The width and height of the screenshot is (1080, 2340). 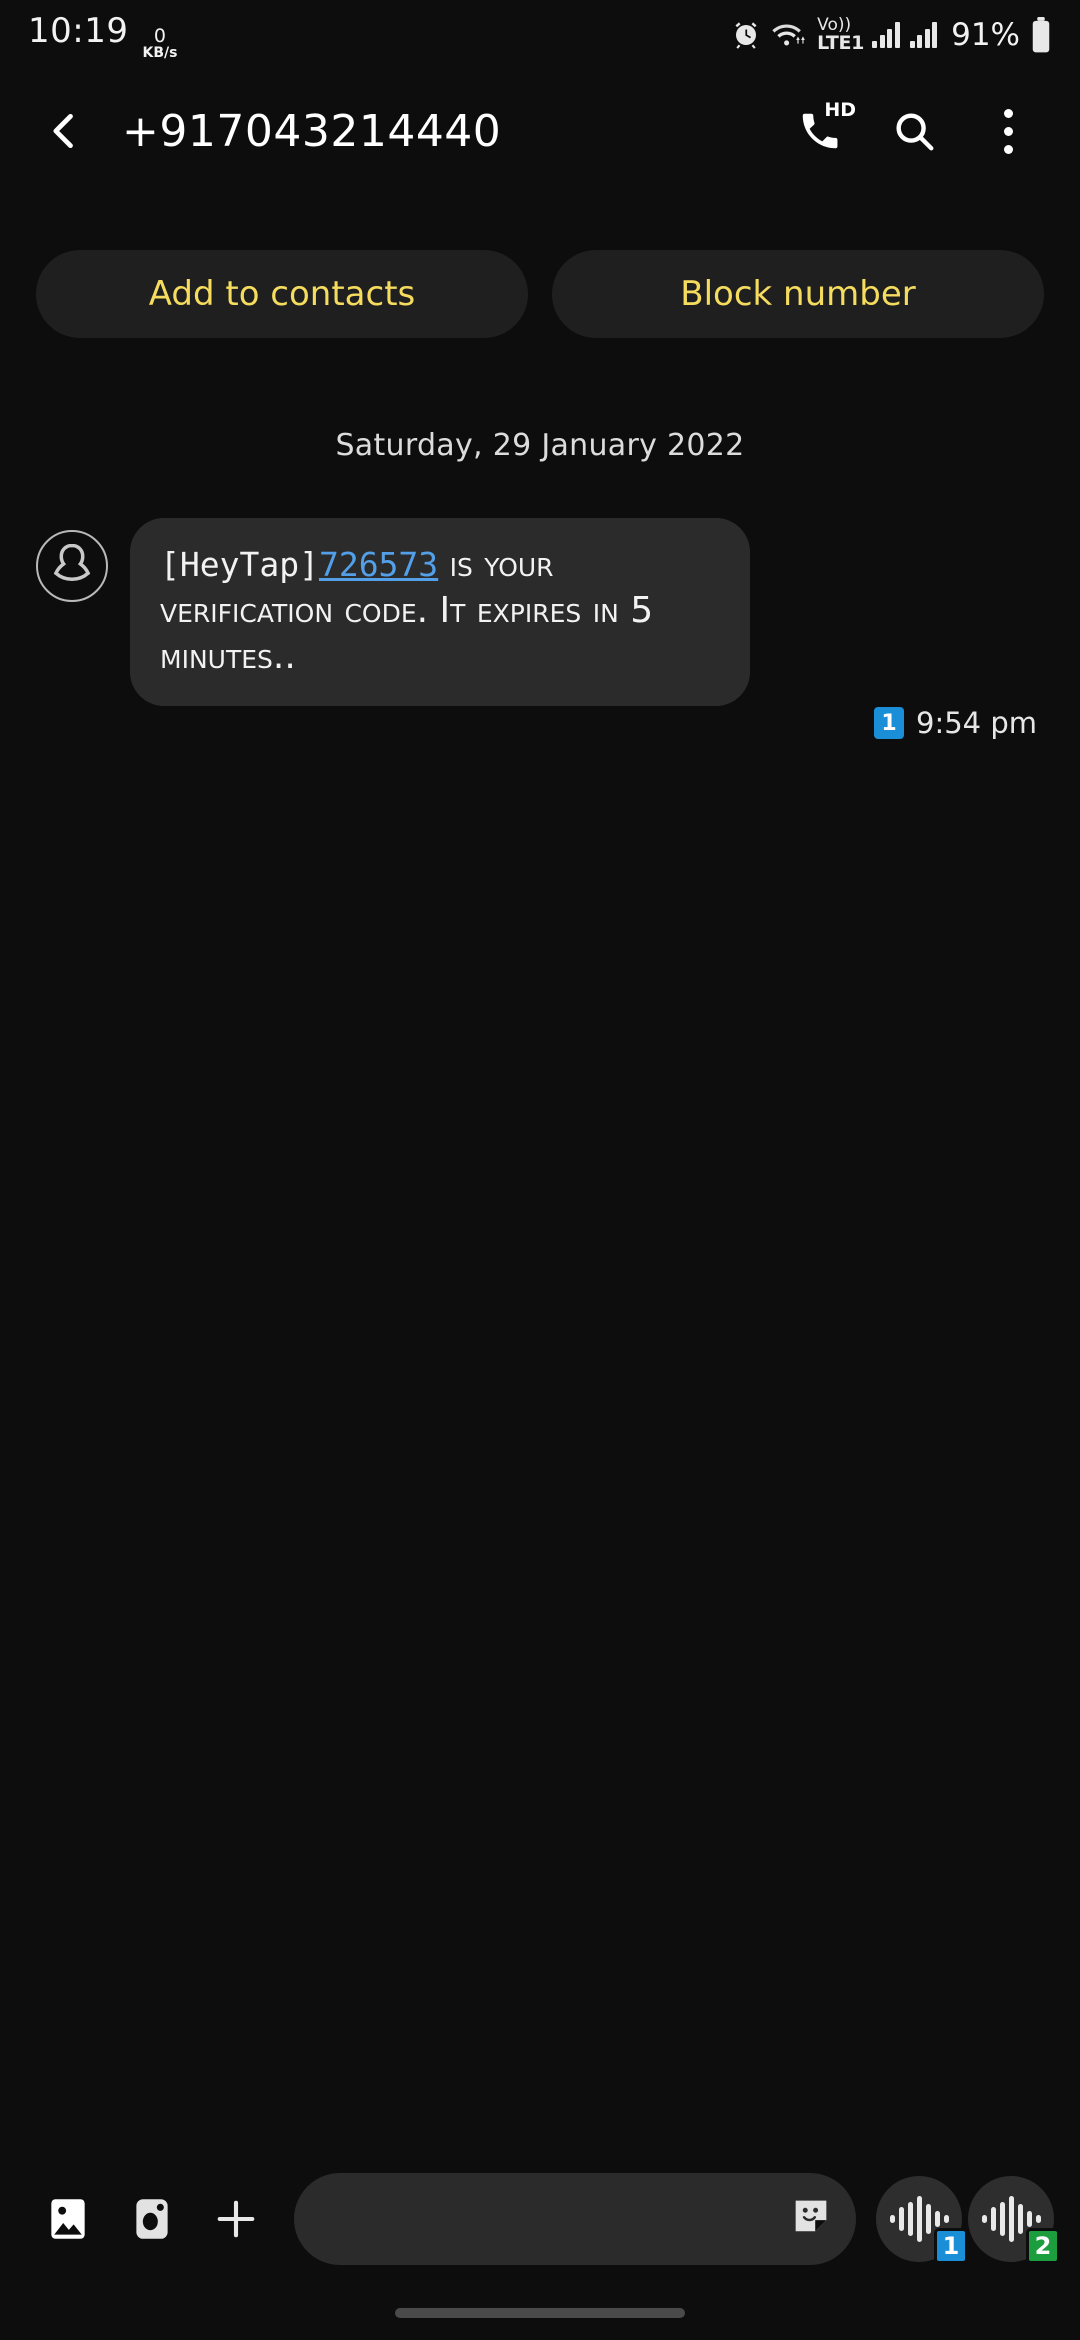 What do you see at coordinates (746, 35) in the screenshot?
I see `alarm-clock-icon` at bounding box center [746, 35].